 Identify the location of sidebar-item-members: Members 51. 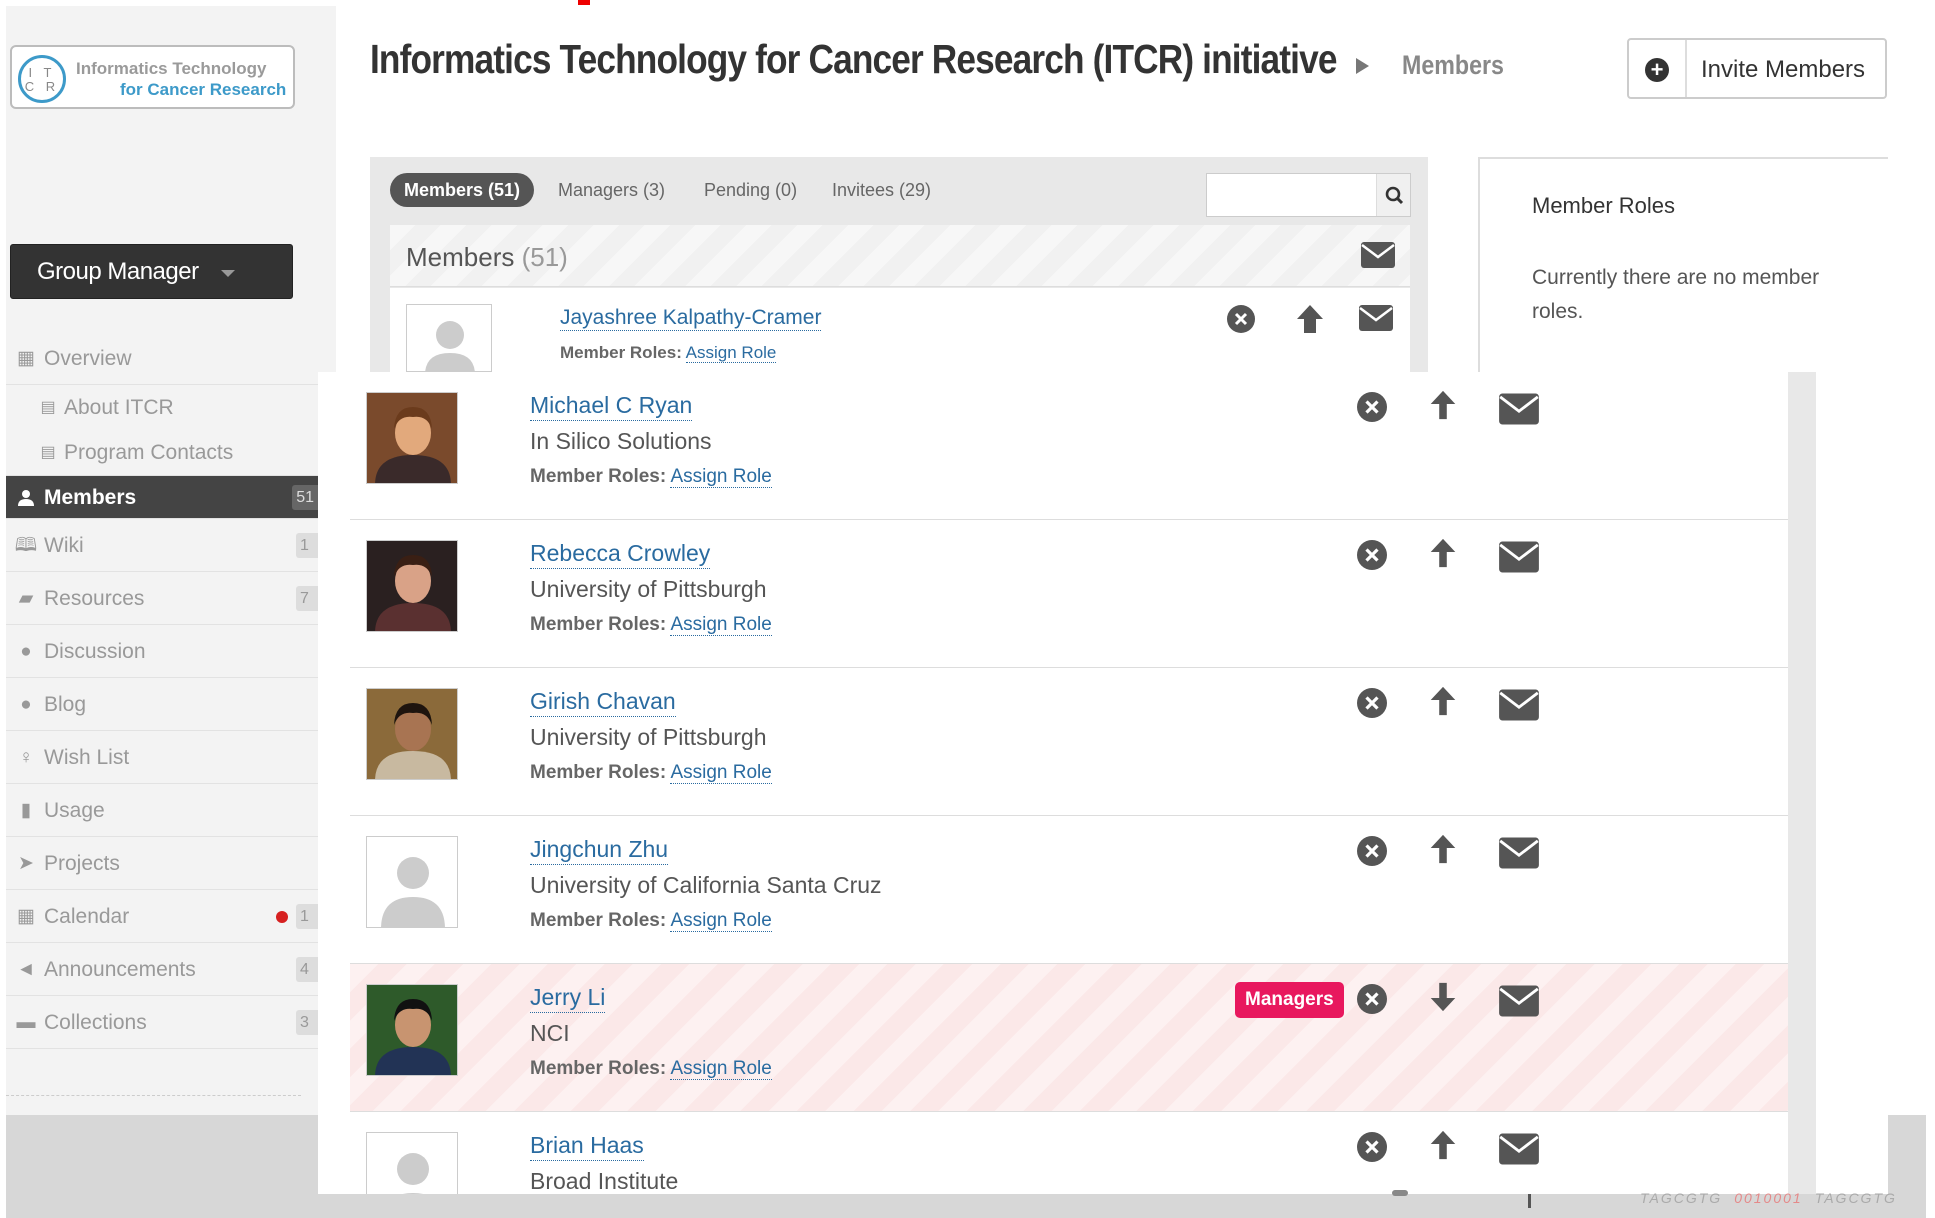
(162, 497).